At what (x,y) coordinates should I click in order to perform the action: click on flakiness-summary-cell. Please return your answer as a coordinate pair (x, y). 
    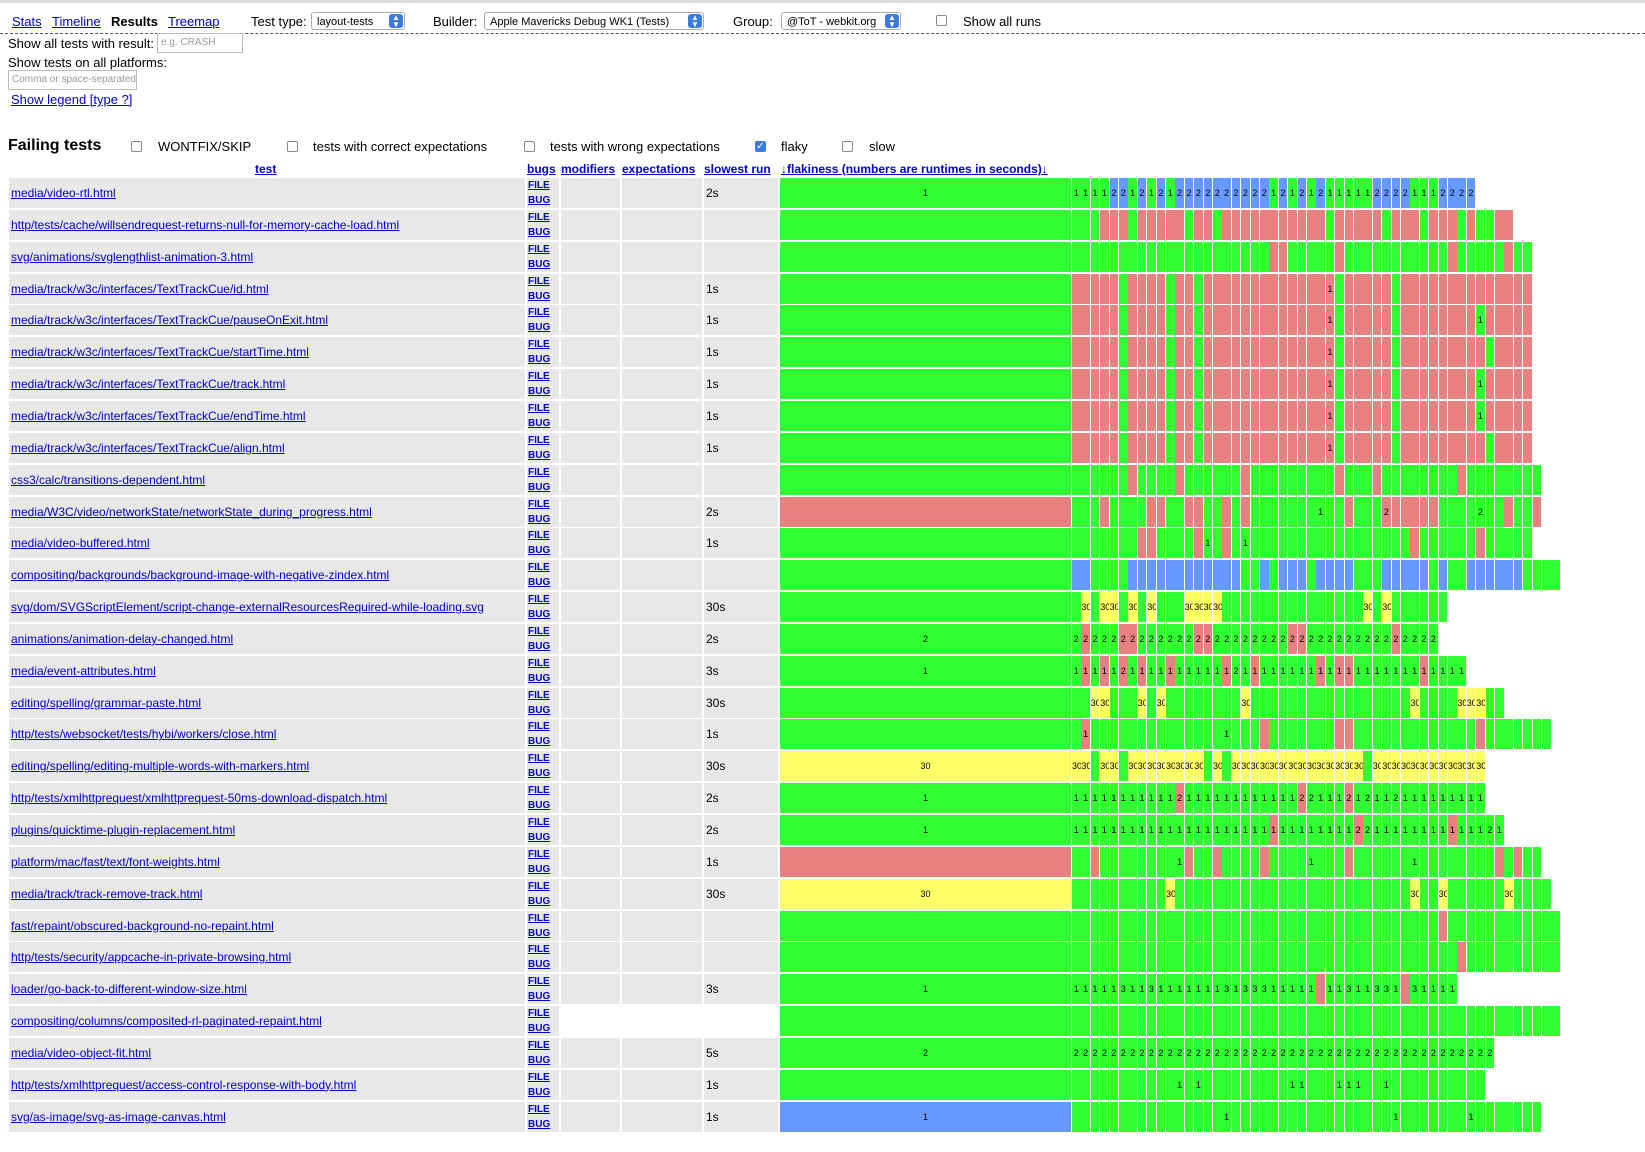
    Looking at the image, I should click on (925, 447).